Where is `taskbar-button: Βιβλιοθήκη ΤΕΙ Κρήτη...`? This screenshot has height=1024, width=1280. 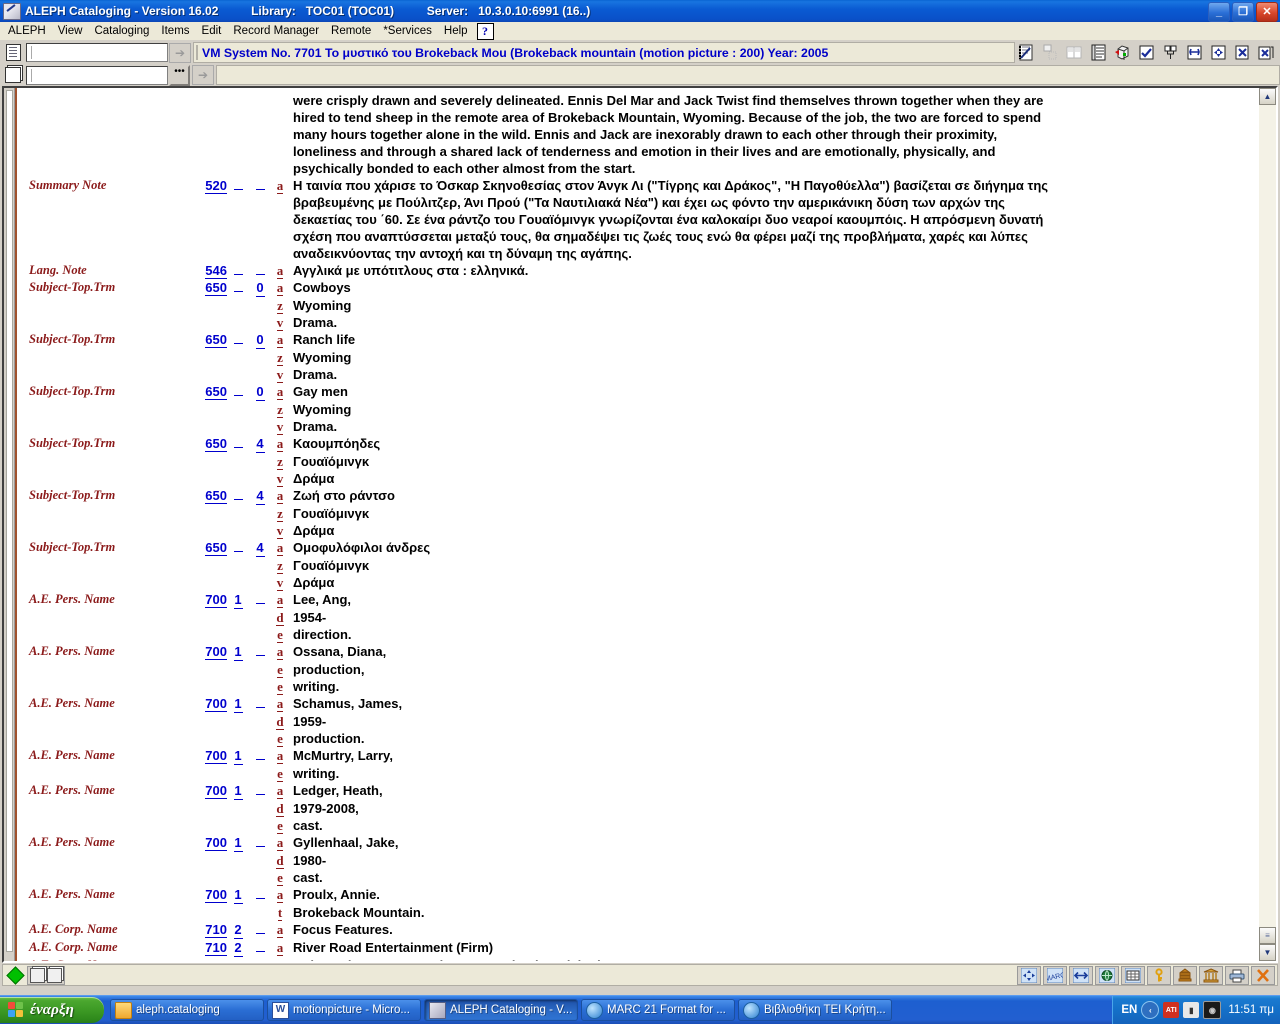 taskbar-button: Βιβλιοθήκη ΤΕΙ Κρήτη... is located at coordinates (815, 1010).